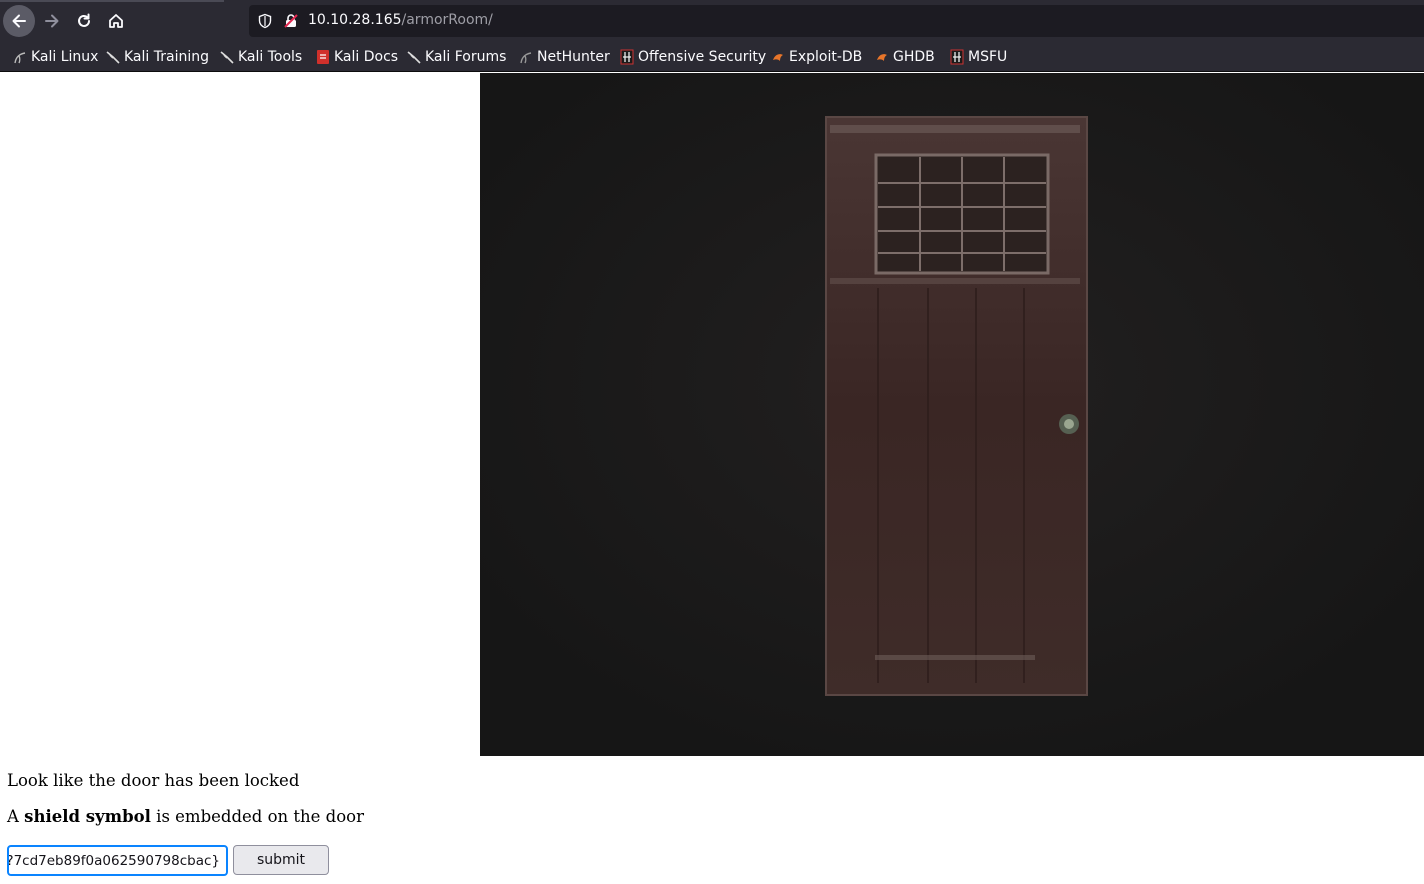  What do you see at coordinates (65, 57) in the screenshot?
I see `bookmark-label: Kali Linux` at bounding box center [65, 57].